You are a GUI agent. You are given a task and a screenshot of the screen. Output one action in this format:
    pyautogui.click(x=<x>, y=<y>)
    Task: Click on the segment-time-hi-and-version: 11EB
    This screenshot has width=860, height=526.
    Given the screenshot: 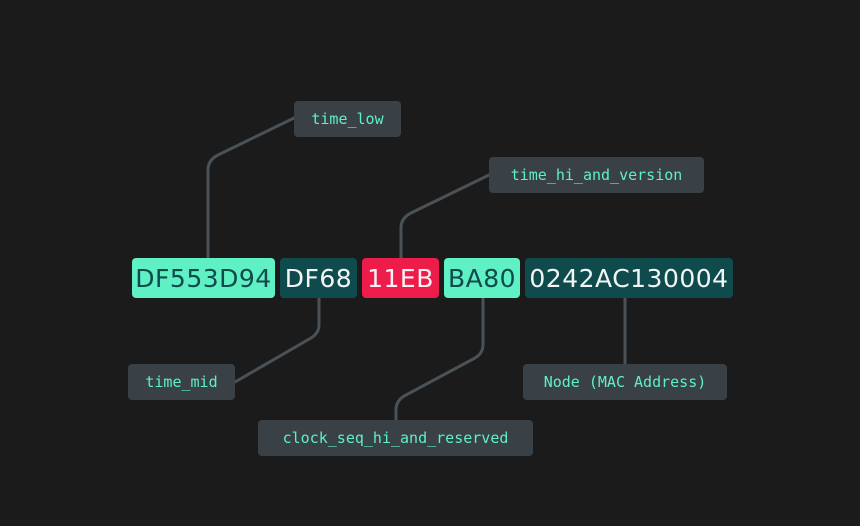 What is the action you would take?
    pyautogui.click(x=400, y=278)
    